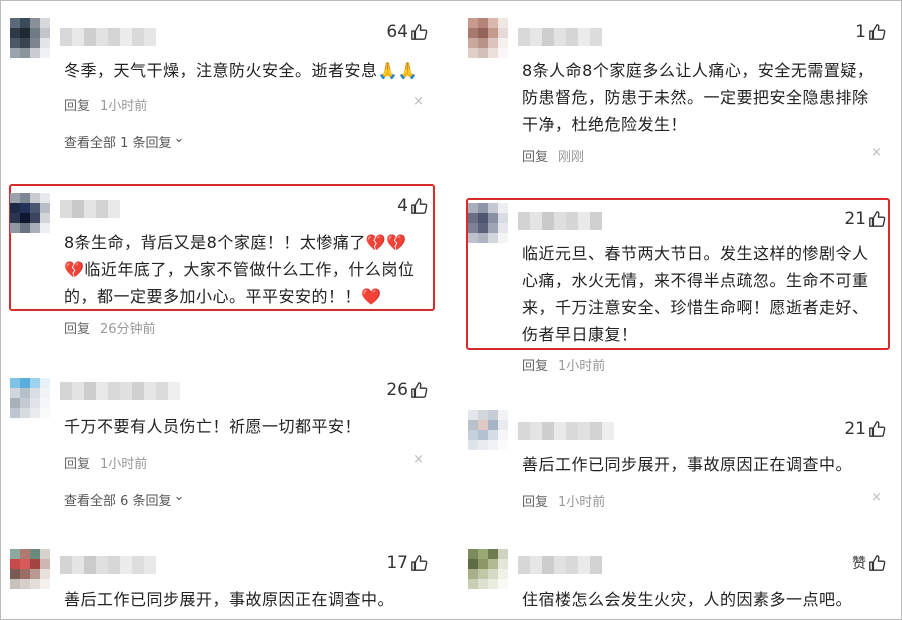  Describe the element at coordinates (371, 296) in the screenshot. I see `heart-icon: ❤️` at that location.